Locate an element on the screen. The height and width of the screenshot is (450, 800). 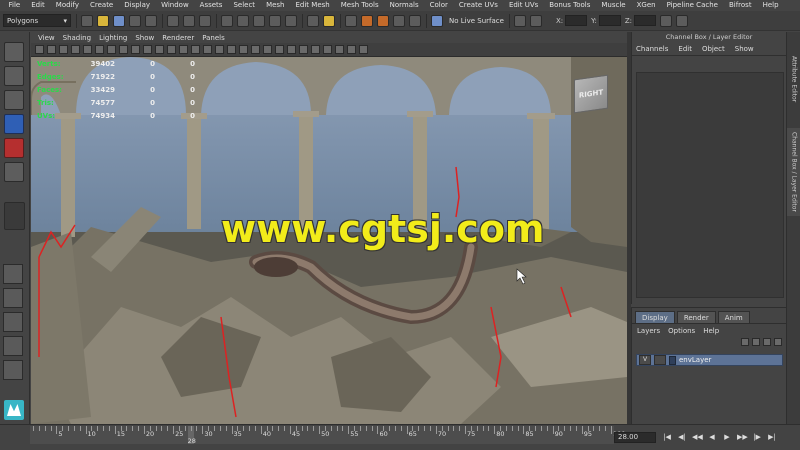
xray-joints-icon is located at coordinates (339, 49).